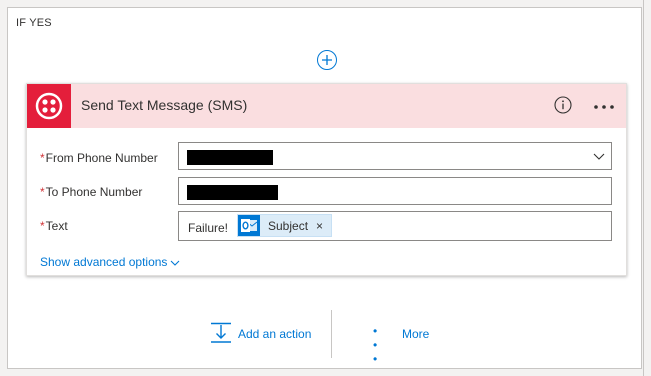 The image size is (651, 376). Describe the element at coordinates (331, 334) in the screenshot. I see `action-divider` at that location.